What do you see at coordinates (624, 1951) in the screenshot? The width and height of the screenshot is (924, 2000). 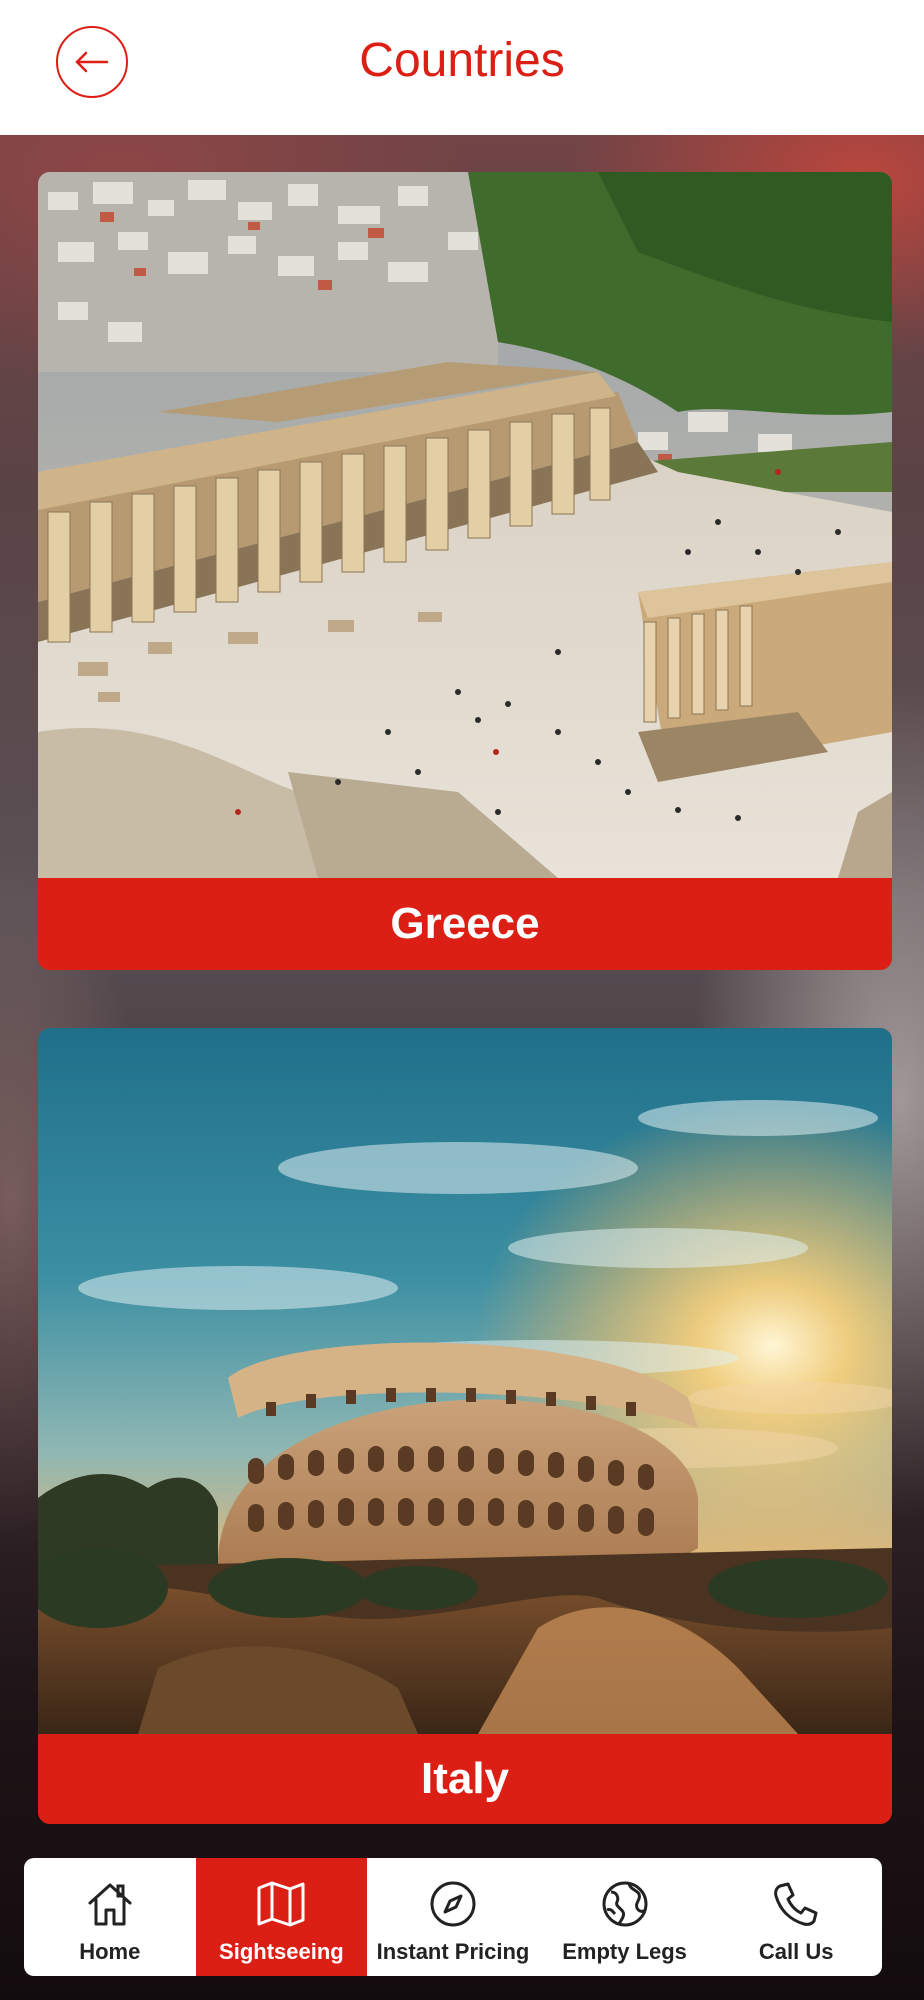 I see `tab-label: Empty Legs` at bounding box center [624, 1951].